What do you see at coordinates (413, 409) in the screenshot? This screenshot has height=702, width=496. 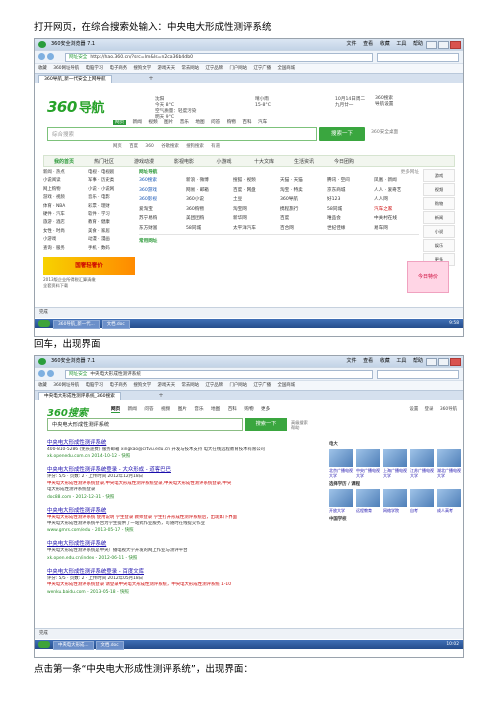 I see `settings-link: 设置` at bounding box center [413, 409].